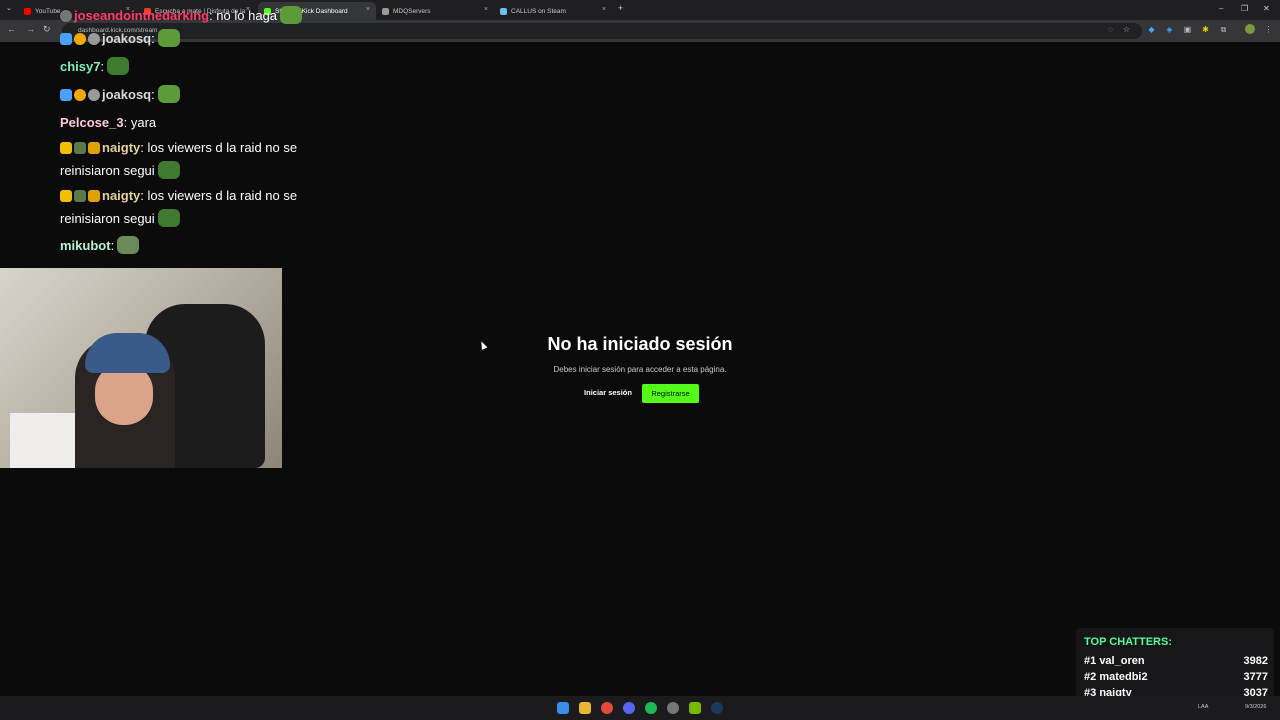 This screenshot has height=720, width=1280. I want to click on file-explorer-icon, so click(585, 708).